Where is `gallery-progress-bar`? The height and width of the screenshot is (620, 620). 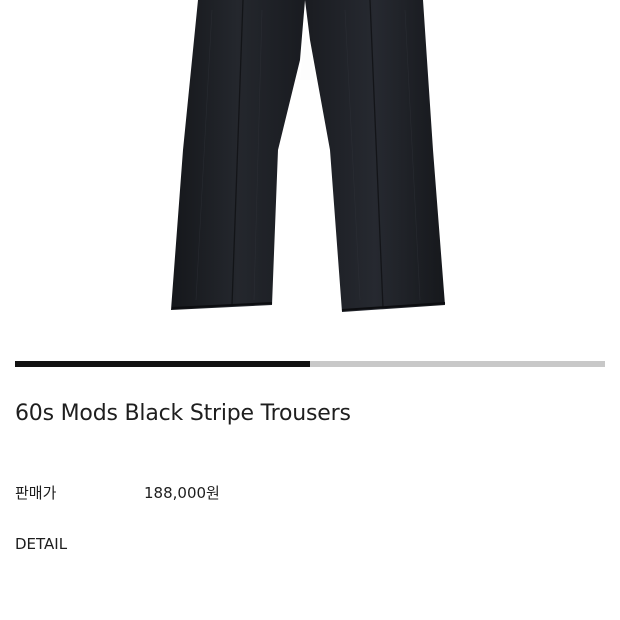
gallery-progress-bar is located at coordinates (310, 364).